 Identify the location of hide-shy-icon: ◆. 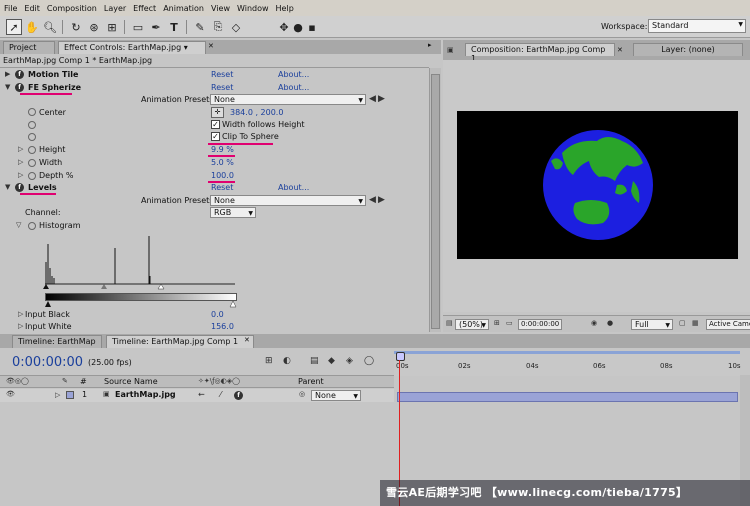
(331, 361).